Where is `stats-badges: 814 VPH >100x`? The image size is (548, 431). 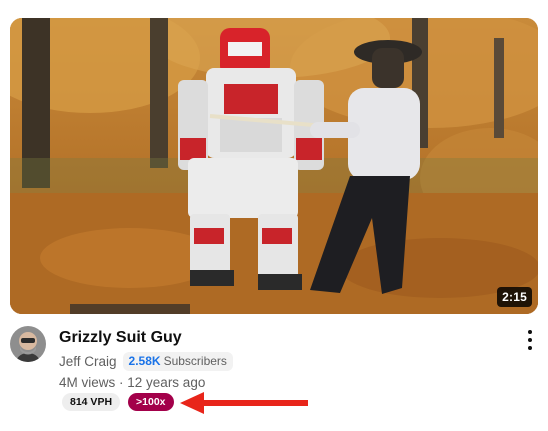 stats-badges: 814 VPH >100x is located at coordinates (118, 402).